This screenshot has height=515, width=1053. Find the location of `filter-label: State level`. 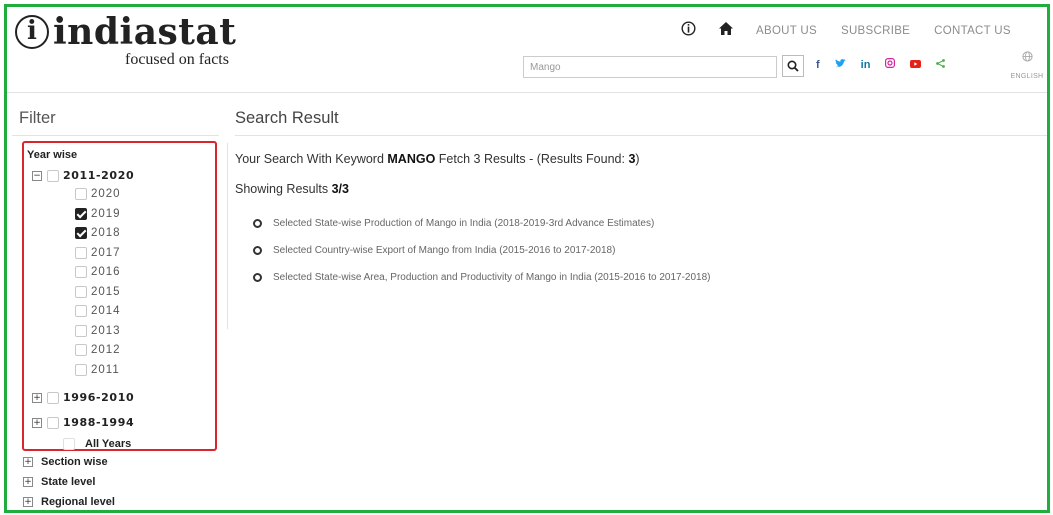

filter-label: State level is located at coordinates (68, 482).